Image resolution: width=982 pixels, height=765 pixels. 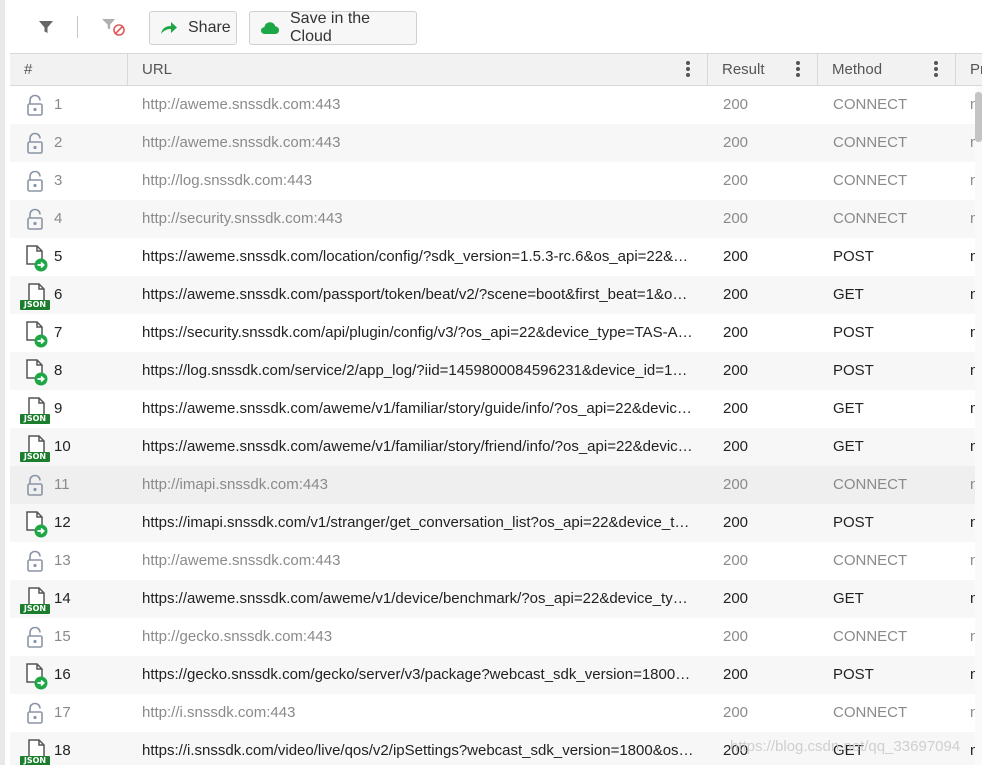 What do you see at coordinates (193, 28) in the screenshot?
I see `share-button: Share` at bounding box center [193, 28].